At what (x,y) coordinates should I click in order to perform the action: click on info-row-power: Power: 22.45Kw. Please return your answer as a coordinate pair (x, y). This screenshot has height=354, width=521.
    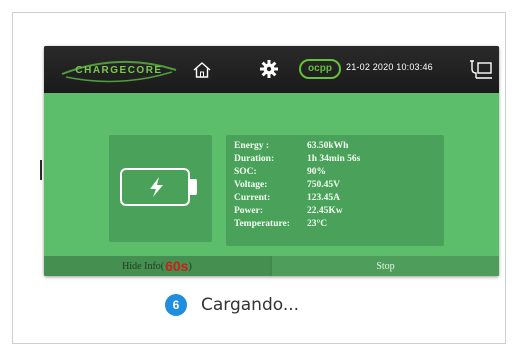
    Looking at the image, I should click on (288, 211).